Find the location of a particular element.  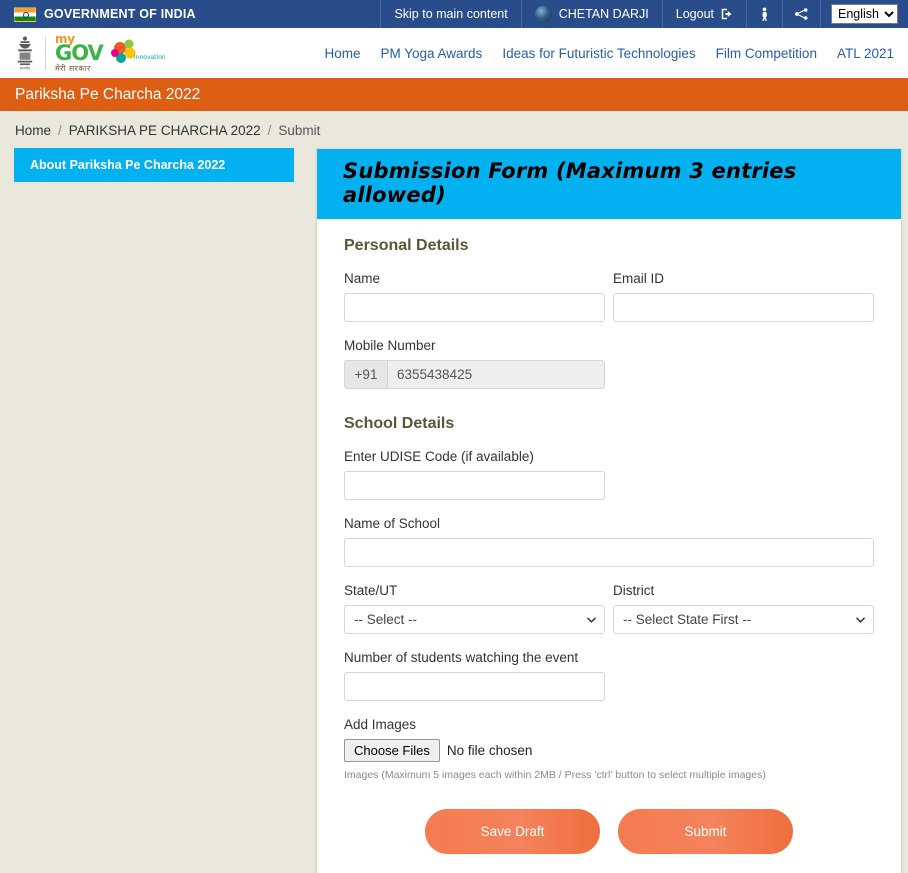

district-label: District is located at coordinates (634, 590).